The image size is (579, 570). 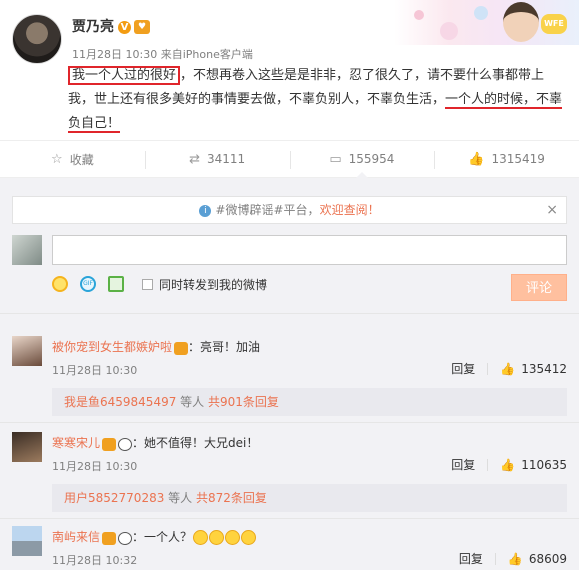 What do you see at coordinates (309, 402) in the screenshot?
I see `sub-replies: 我是鱼6459845497 等人 共901条回复` at bounding box center [309, 402].